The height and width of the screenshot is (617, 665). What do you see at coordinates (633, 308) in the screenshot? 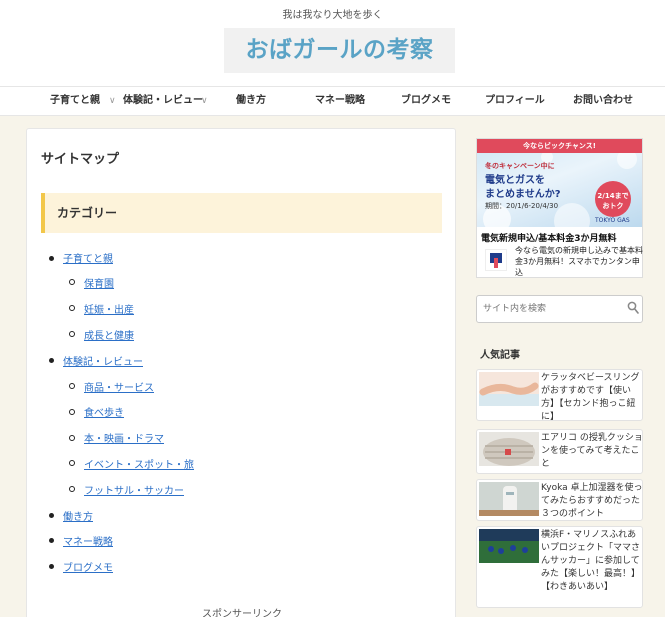
I see `search-icon` at bounding box center [633, 308].